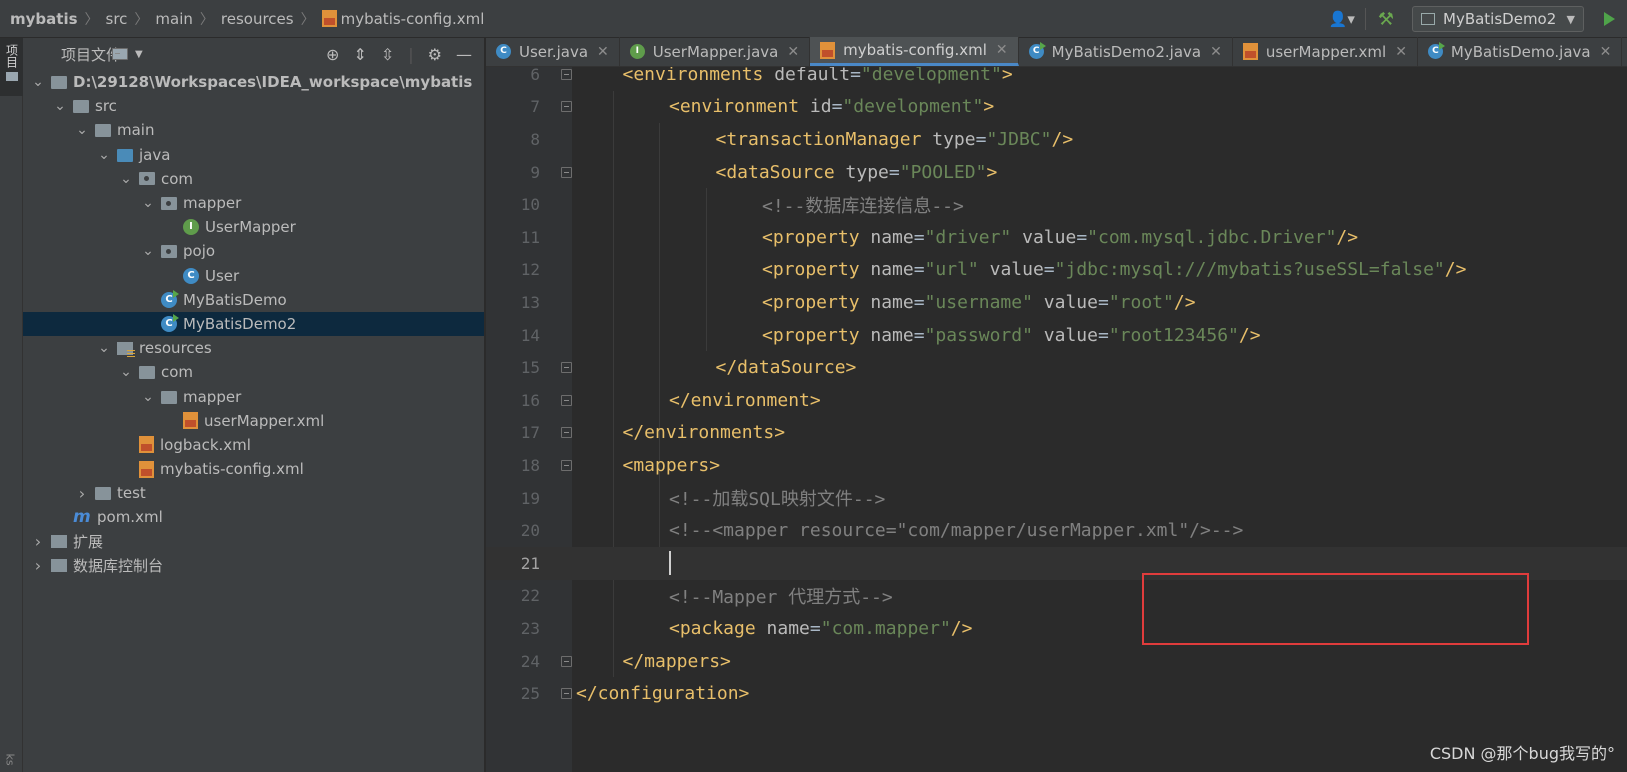 This screenshot has width=1627, height=772. I want to click on hide-panel-icon: —, so click(464, 54).